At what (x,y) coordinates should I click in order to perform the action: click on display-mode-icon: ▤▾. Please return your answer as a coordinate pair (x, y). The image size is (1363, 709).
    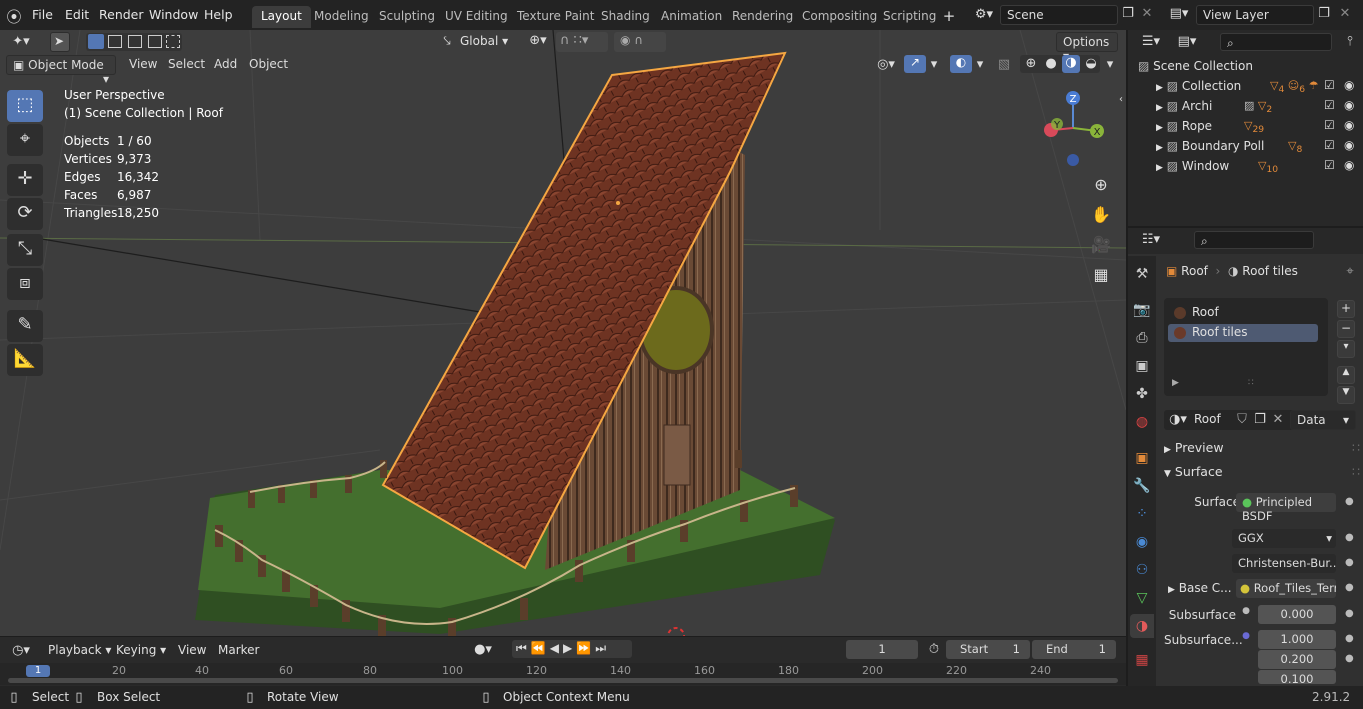
    Looking at the image, I should click on (1187, 41).